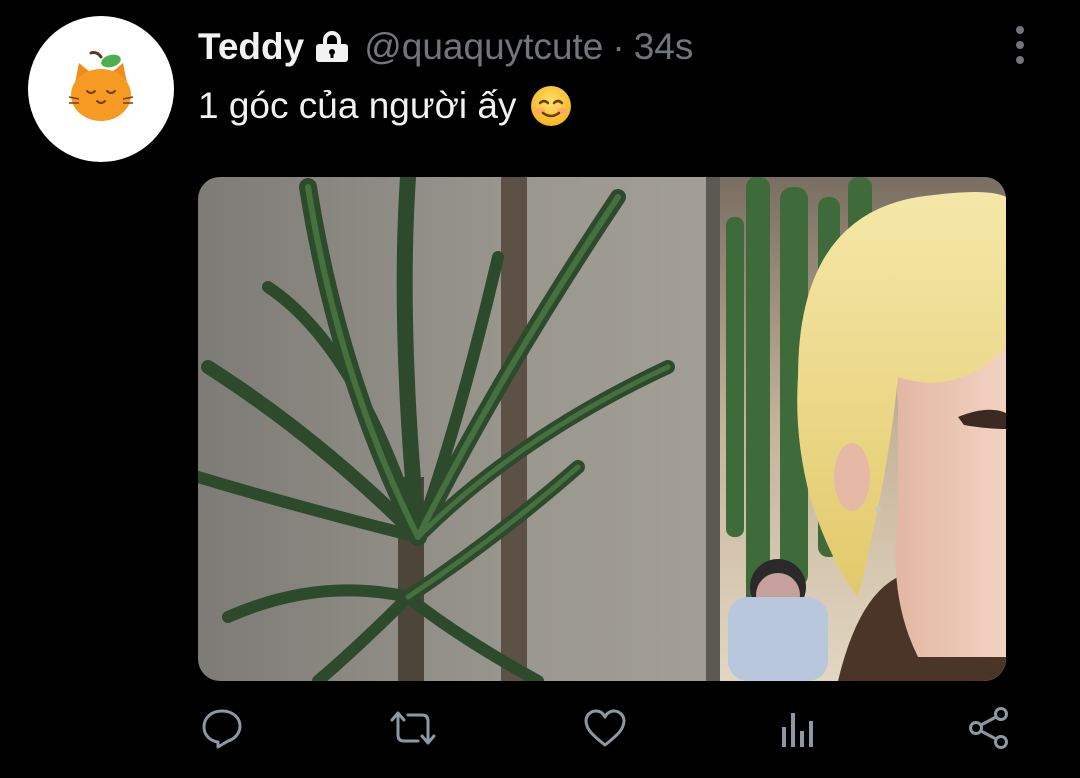  What do you see at coordinates (989, 728) in the screenshot?
I see `share-icon` at bounding box center [989, 728].